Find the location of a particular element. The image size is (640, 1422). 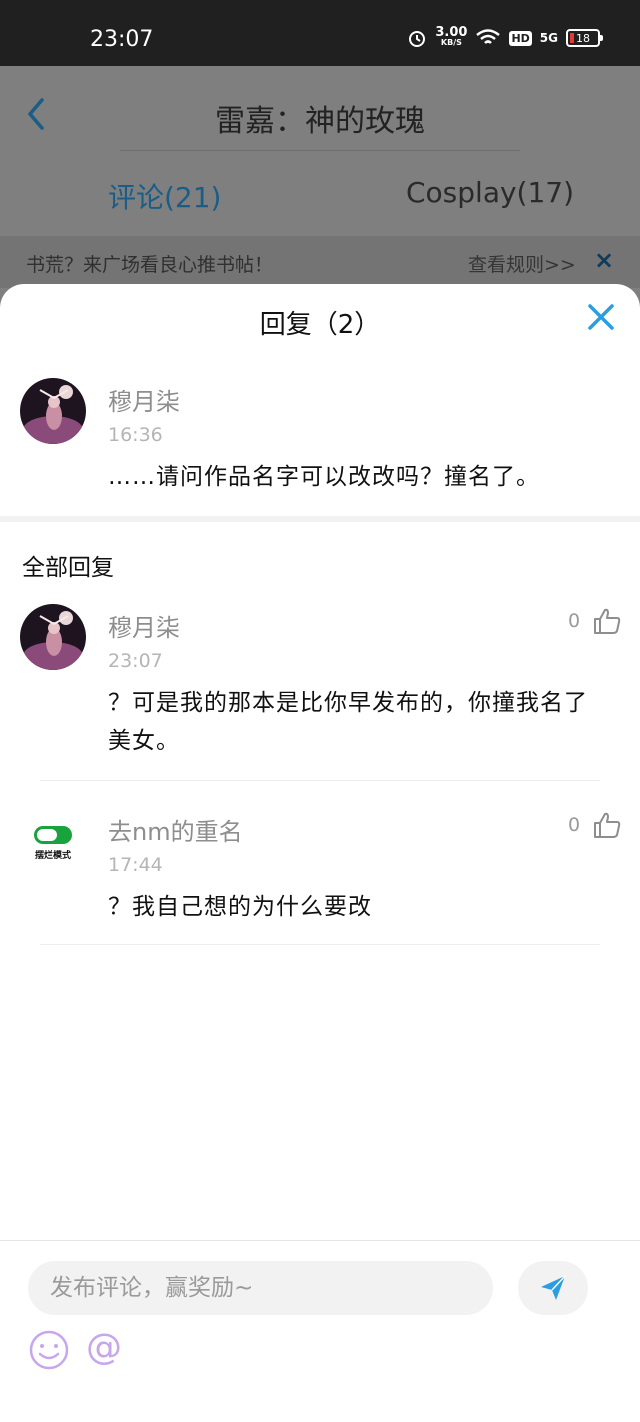

toggle-avatar-graphic is located at coordinates (53, 835).